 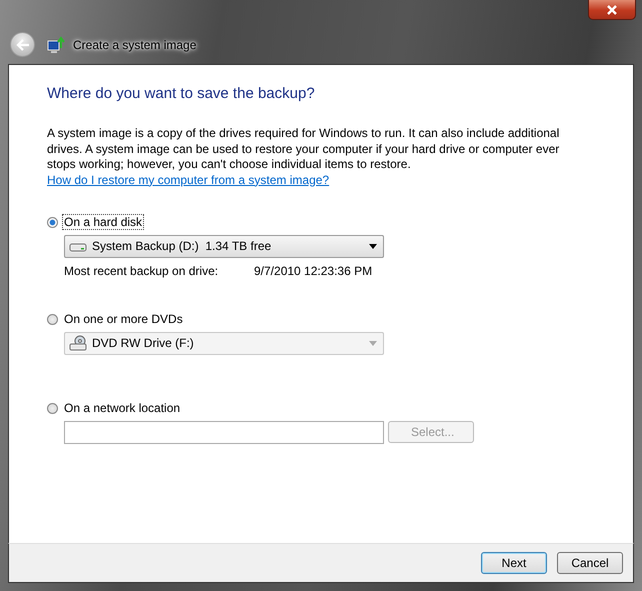 I want to click on network-path-field, so click(x=224, y=432).